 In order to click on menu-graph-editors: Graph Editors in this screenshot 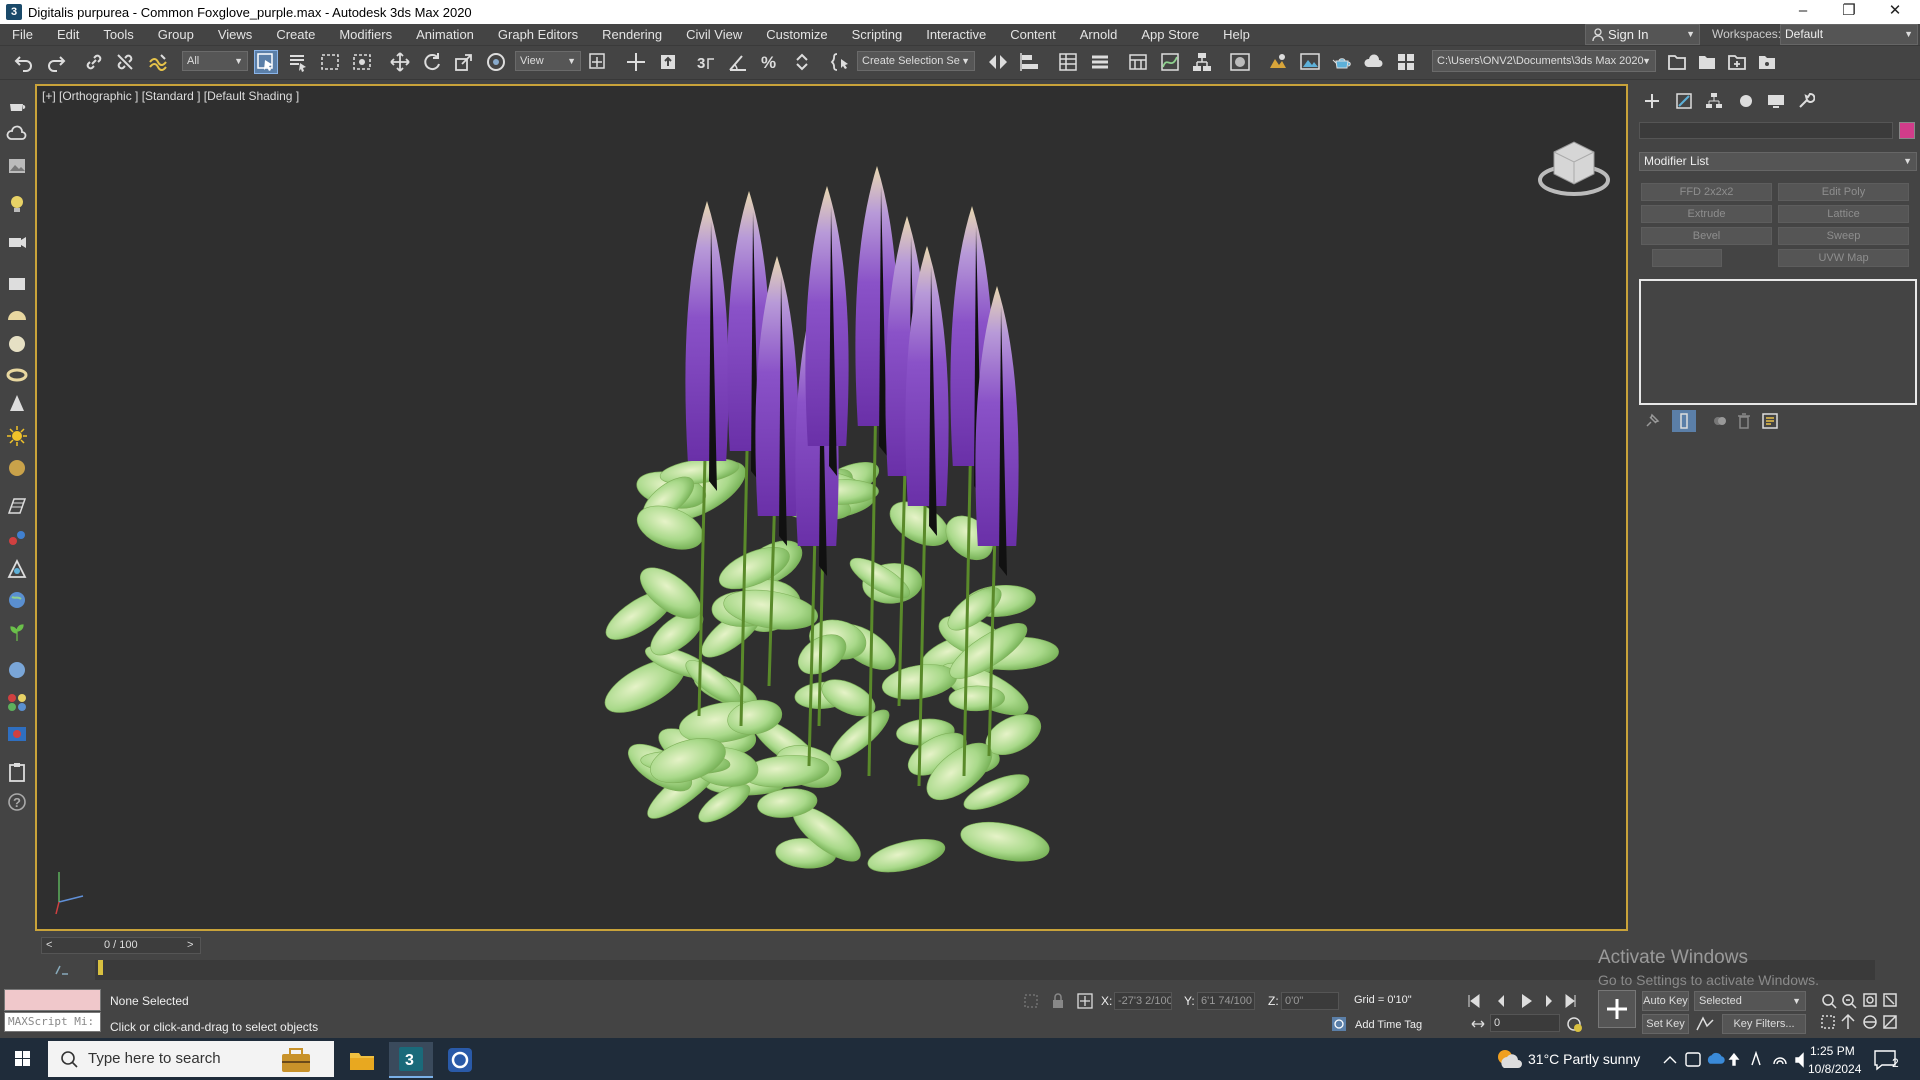, I will do `click(538, 35)`.